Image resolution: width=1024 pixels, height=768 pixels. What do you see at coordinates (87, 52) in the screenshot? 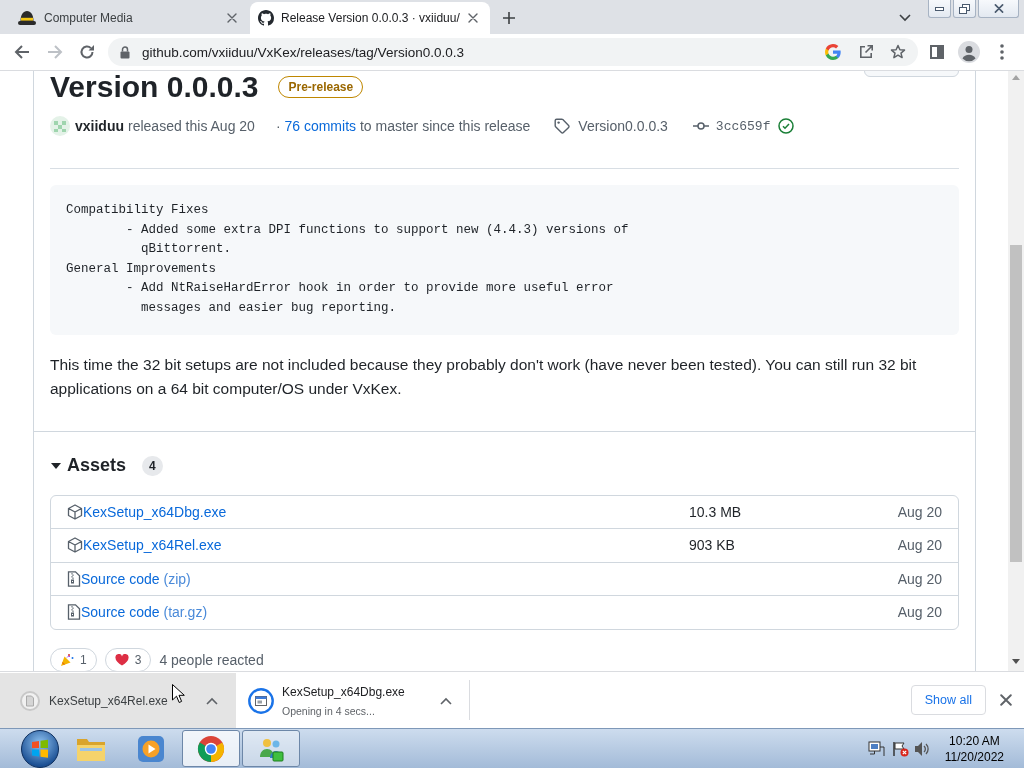
I see `reload-icon` at bounding box center [87, 52].